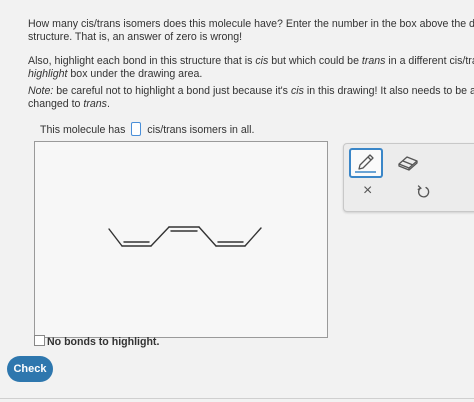 The width and height of the screenshot is (474, 402). I want to click on check-button: Check, so click(30, 369).